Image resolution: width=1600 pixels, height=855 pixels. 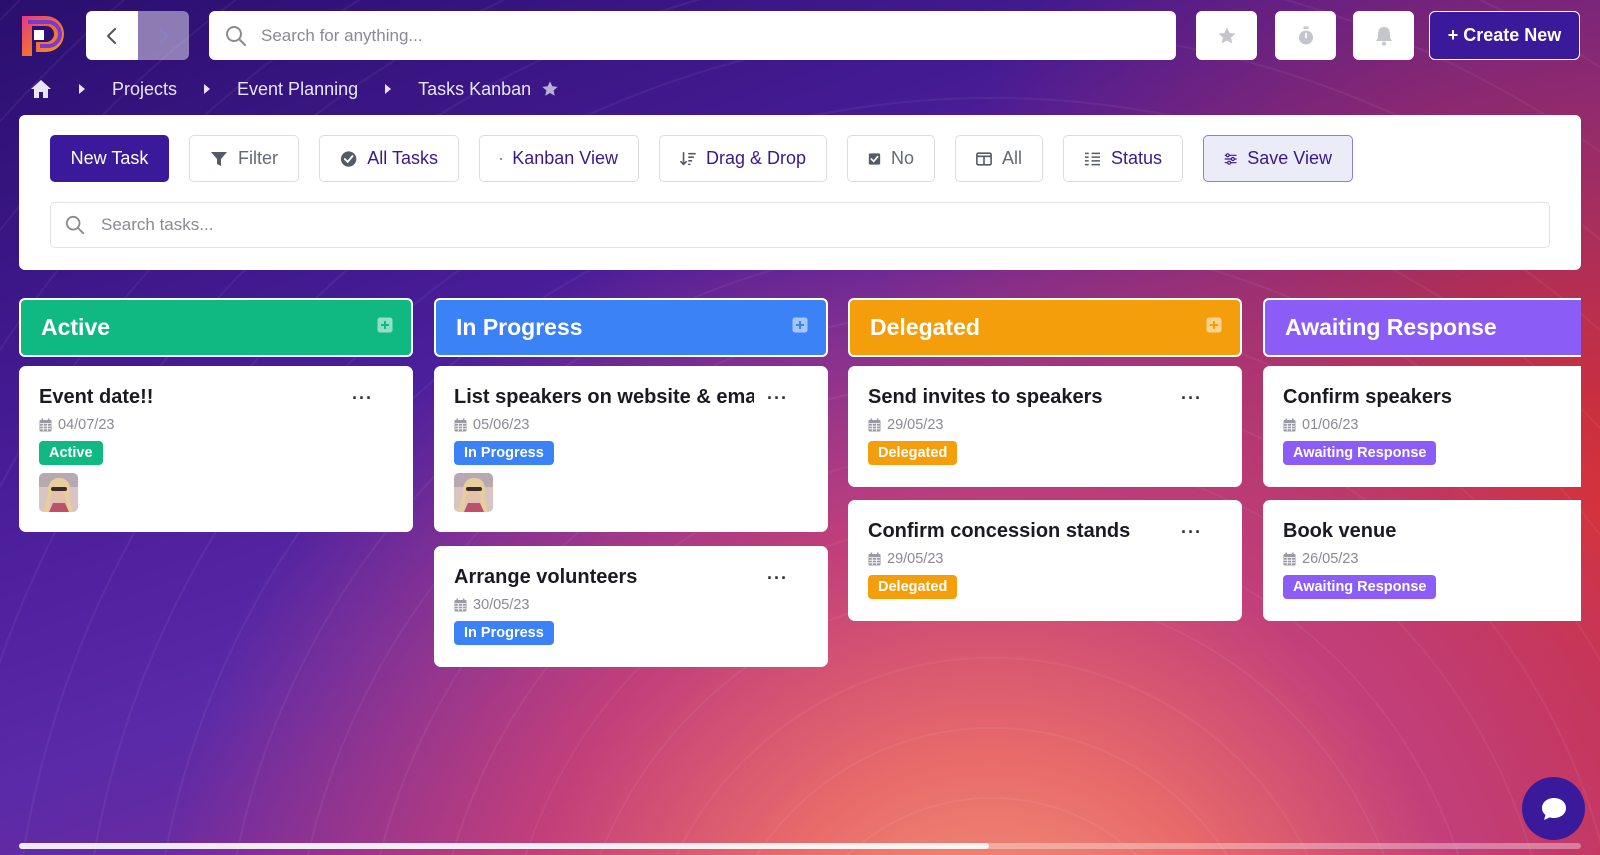 I want to click on no-toggle-button: No, so click(x=891, y=158).